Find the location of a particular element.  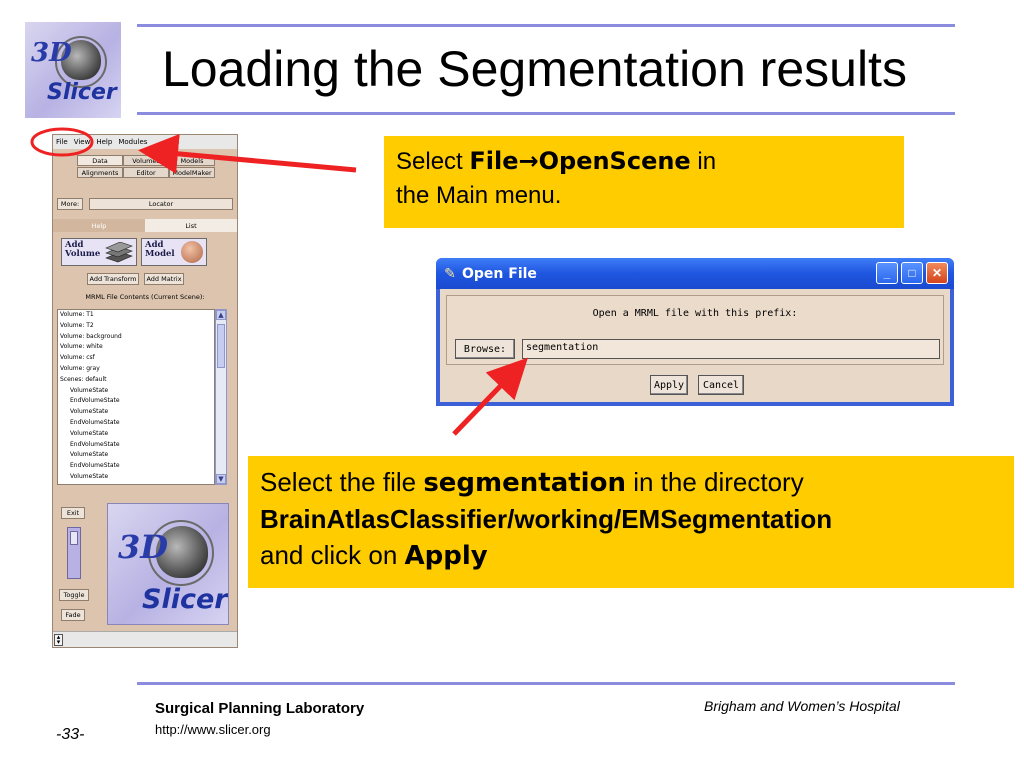

add-volume-button: Add Volume is located at coordinates (99, 252).